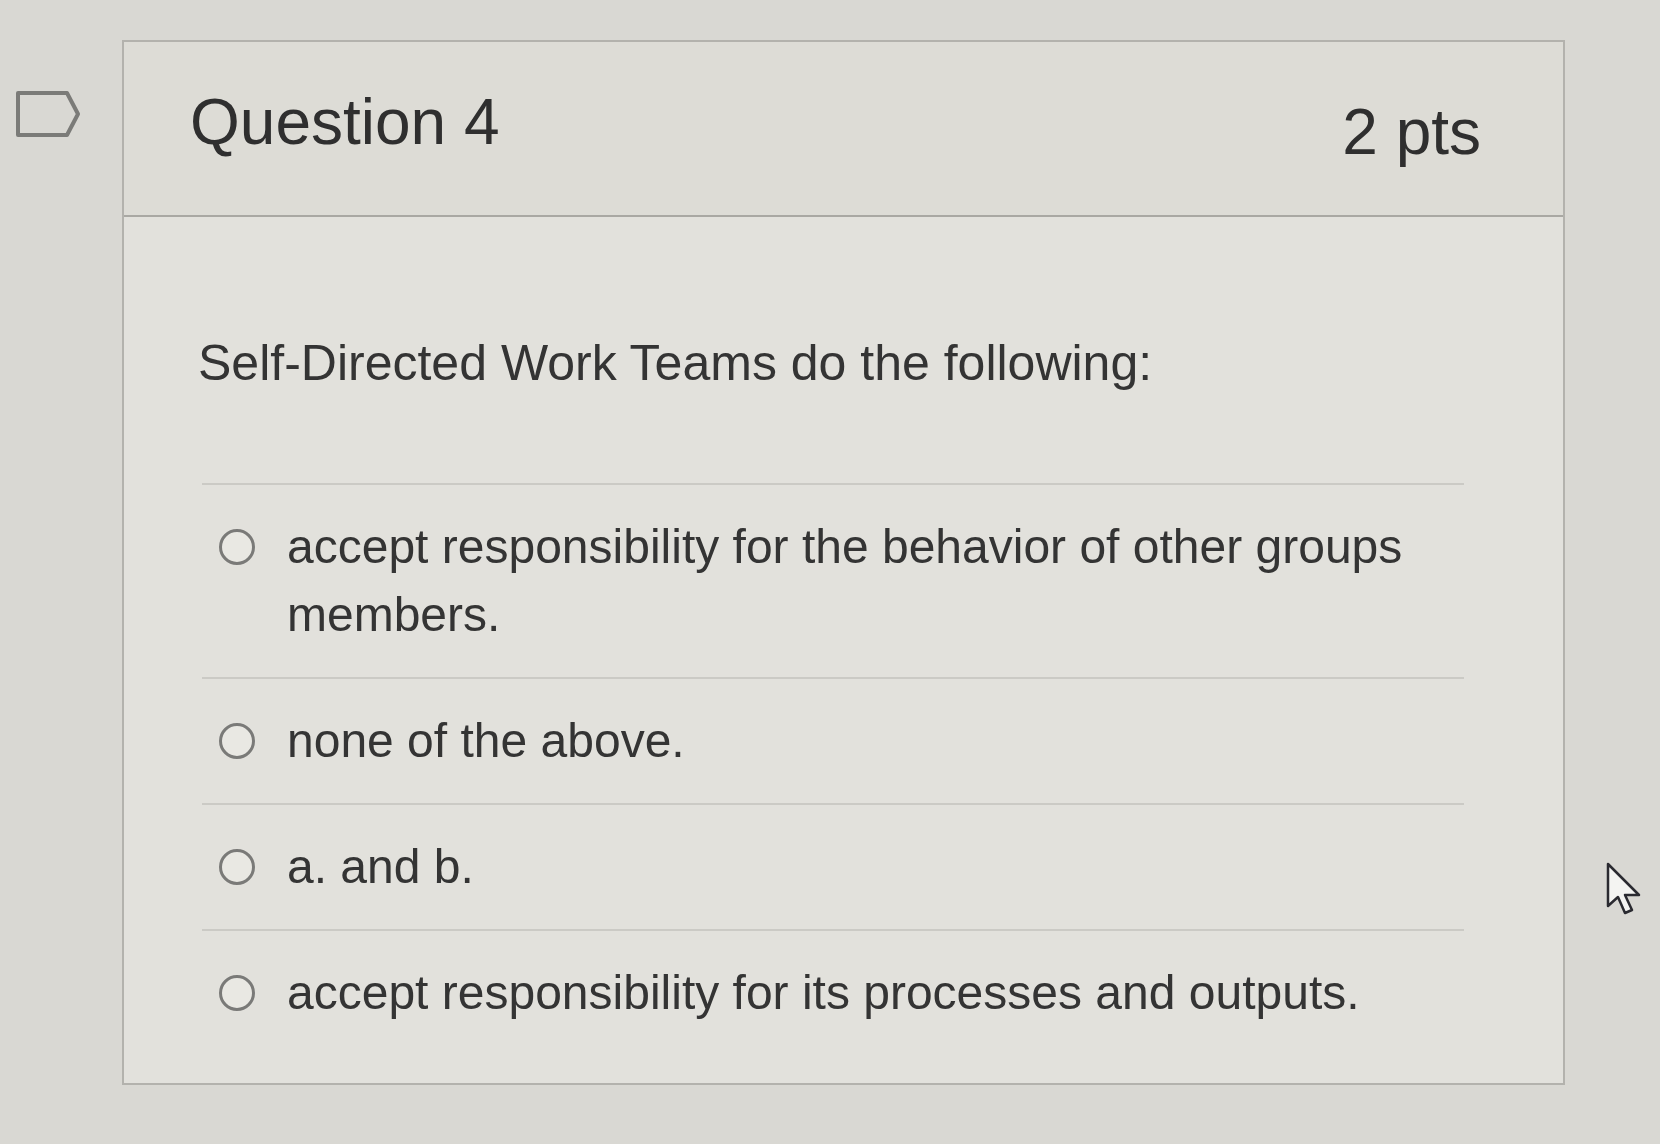 The image size is (1660, 1144). I want to click on flag-icon, so click(48, 114).